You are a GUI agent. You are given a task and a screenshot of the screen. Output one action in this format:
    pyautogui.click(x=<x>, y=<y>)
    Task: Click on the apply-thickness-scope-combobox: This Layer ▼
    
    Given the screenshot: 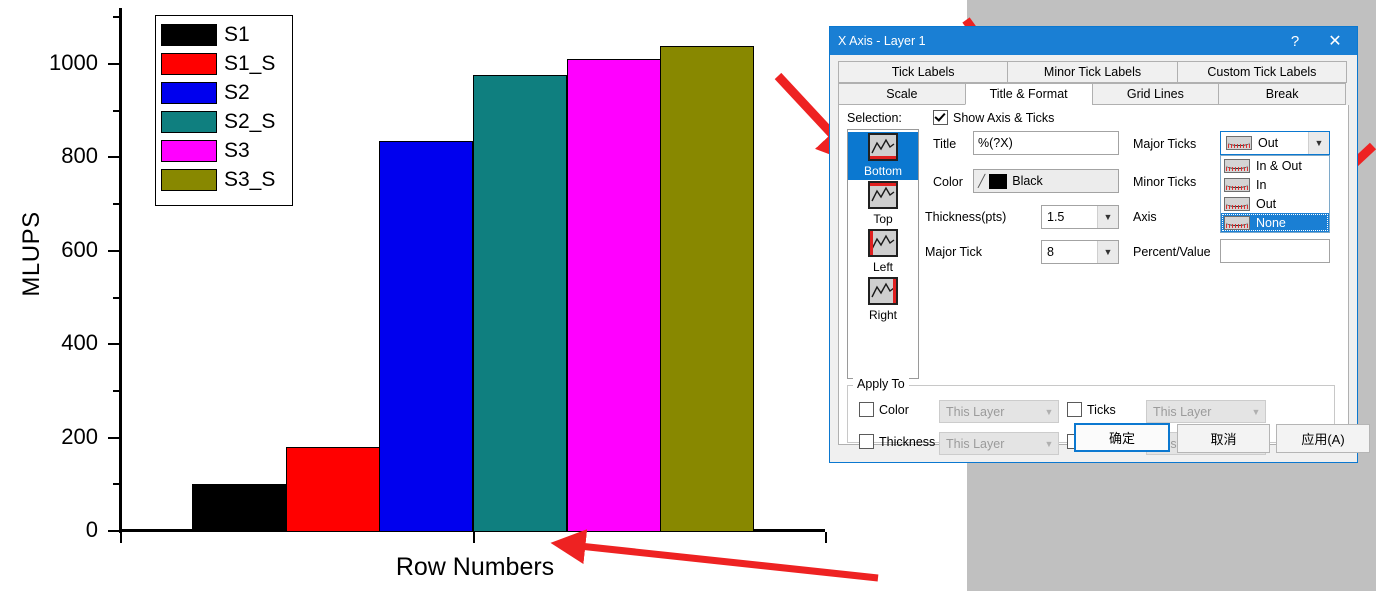 What is the action you would take?
    pyautogui.click(x=999, y=443)
    